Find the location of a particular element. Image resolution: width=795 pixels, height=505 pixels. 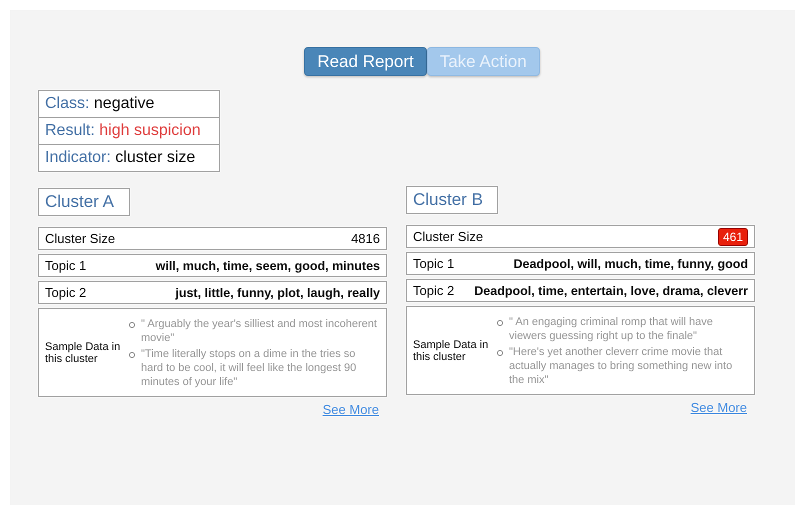

sample-quote: " Arguably the year's silliest and most incoherent movie" is located at coordinates (259, 330).